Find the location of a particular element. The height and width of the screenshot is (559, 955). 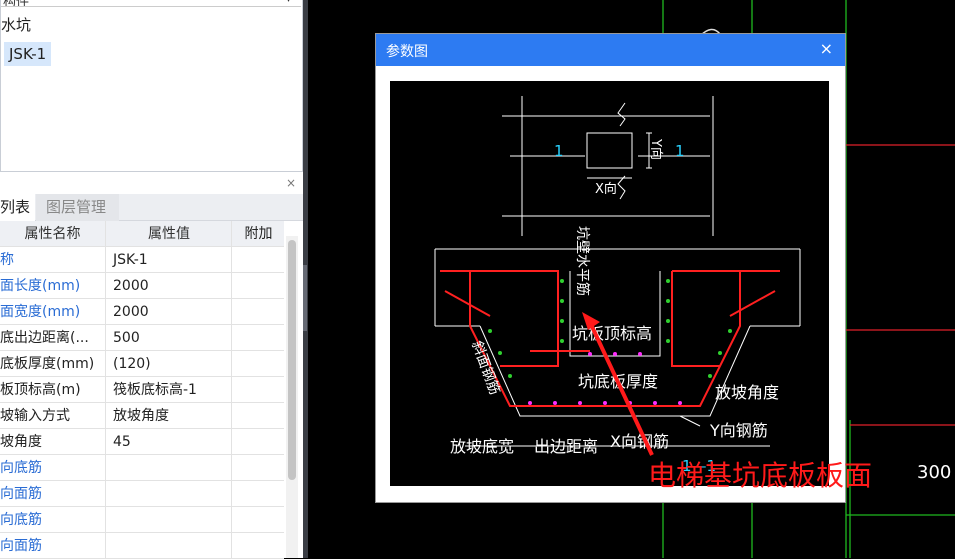

annotation-text: 电梯基坑底板板面 is located at coordinates (760, 475).